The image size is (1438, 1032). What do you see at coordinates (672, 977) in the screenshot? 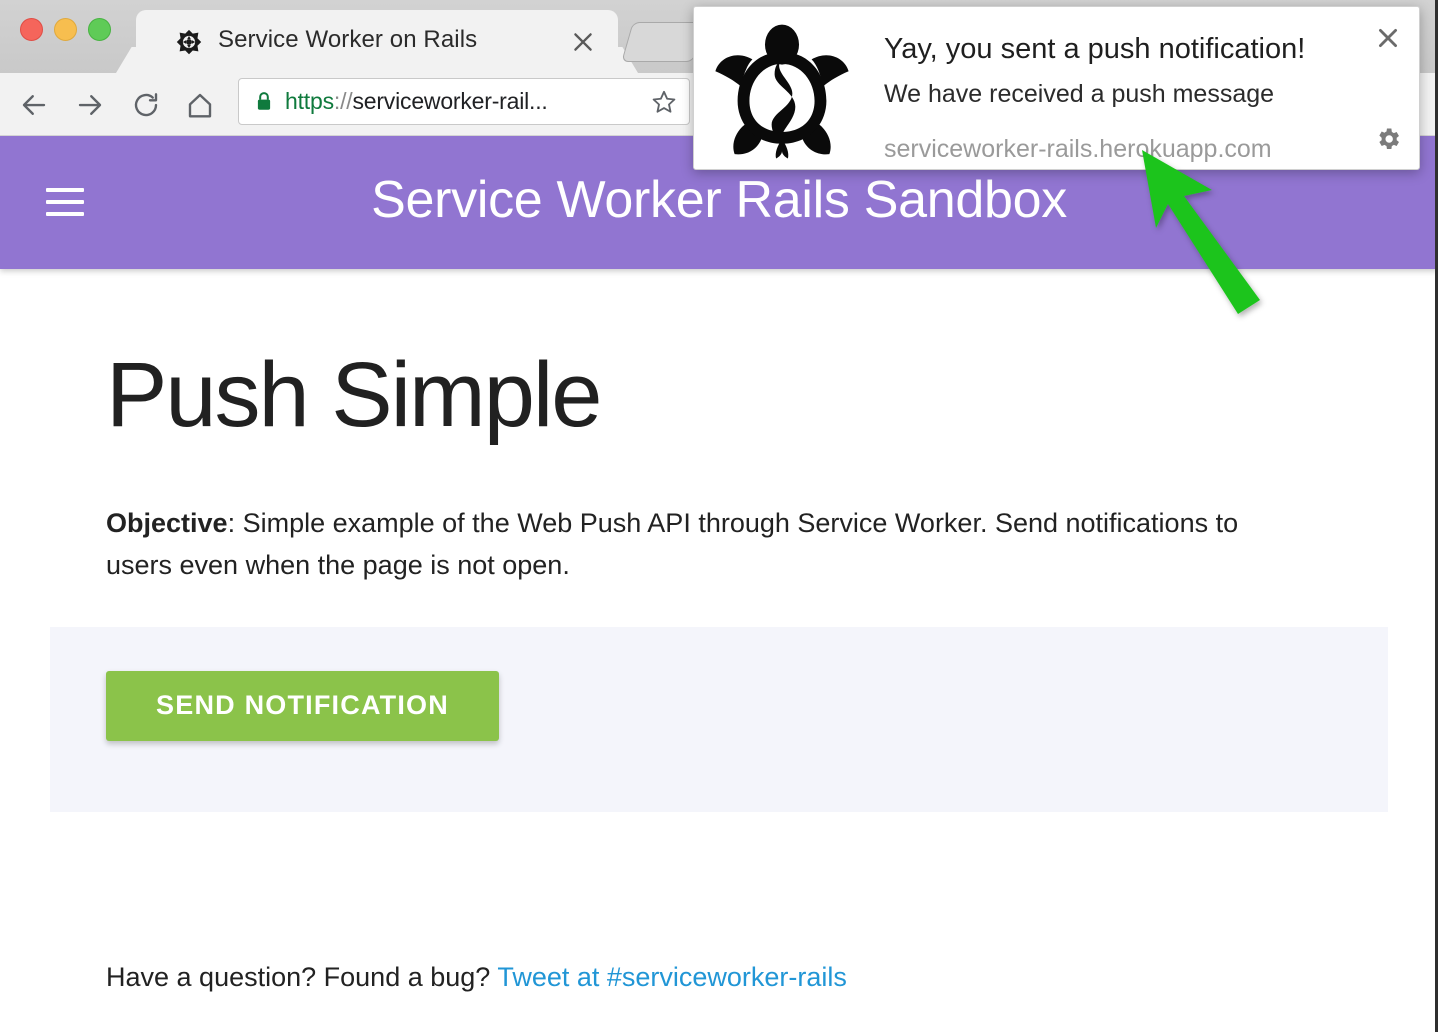
I see `tweet-link: Tweet at #serviceworker-rails` at bounding box center [672, 977].